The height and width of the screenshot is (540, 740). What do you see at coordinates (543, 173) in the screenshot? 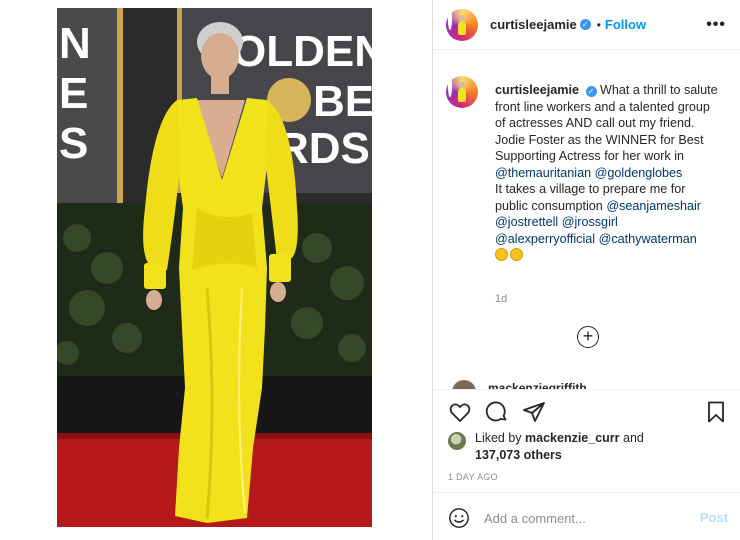
I see `mention-link: @themauritanian` at bounding box center [543, 173].